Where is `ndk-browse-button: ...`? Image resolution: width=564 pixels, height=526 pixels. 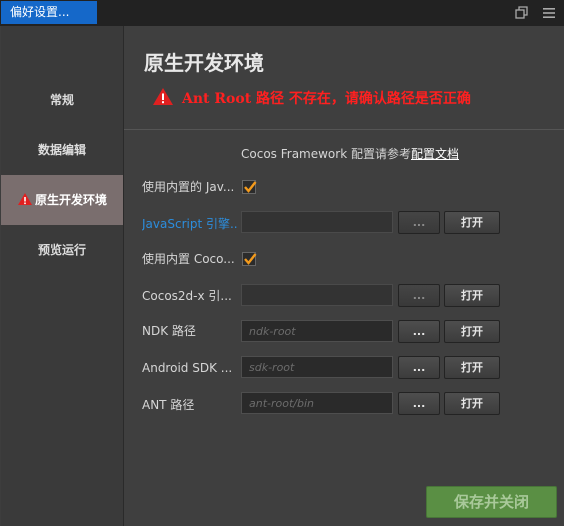
ndk-browse-button: ... is located at coordinates (419, 331).